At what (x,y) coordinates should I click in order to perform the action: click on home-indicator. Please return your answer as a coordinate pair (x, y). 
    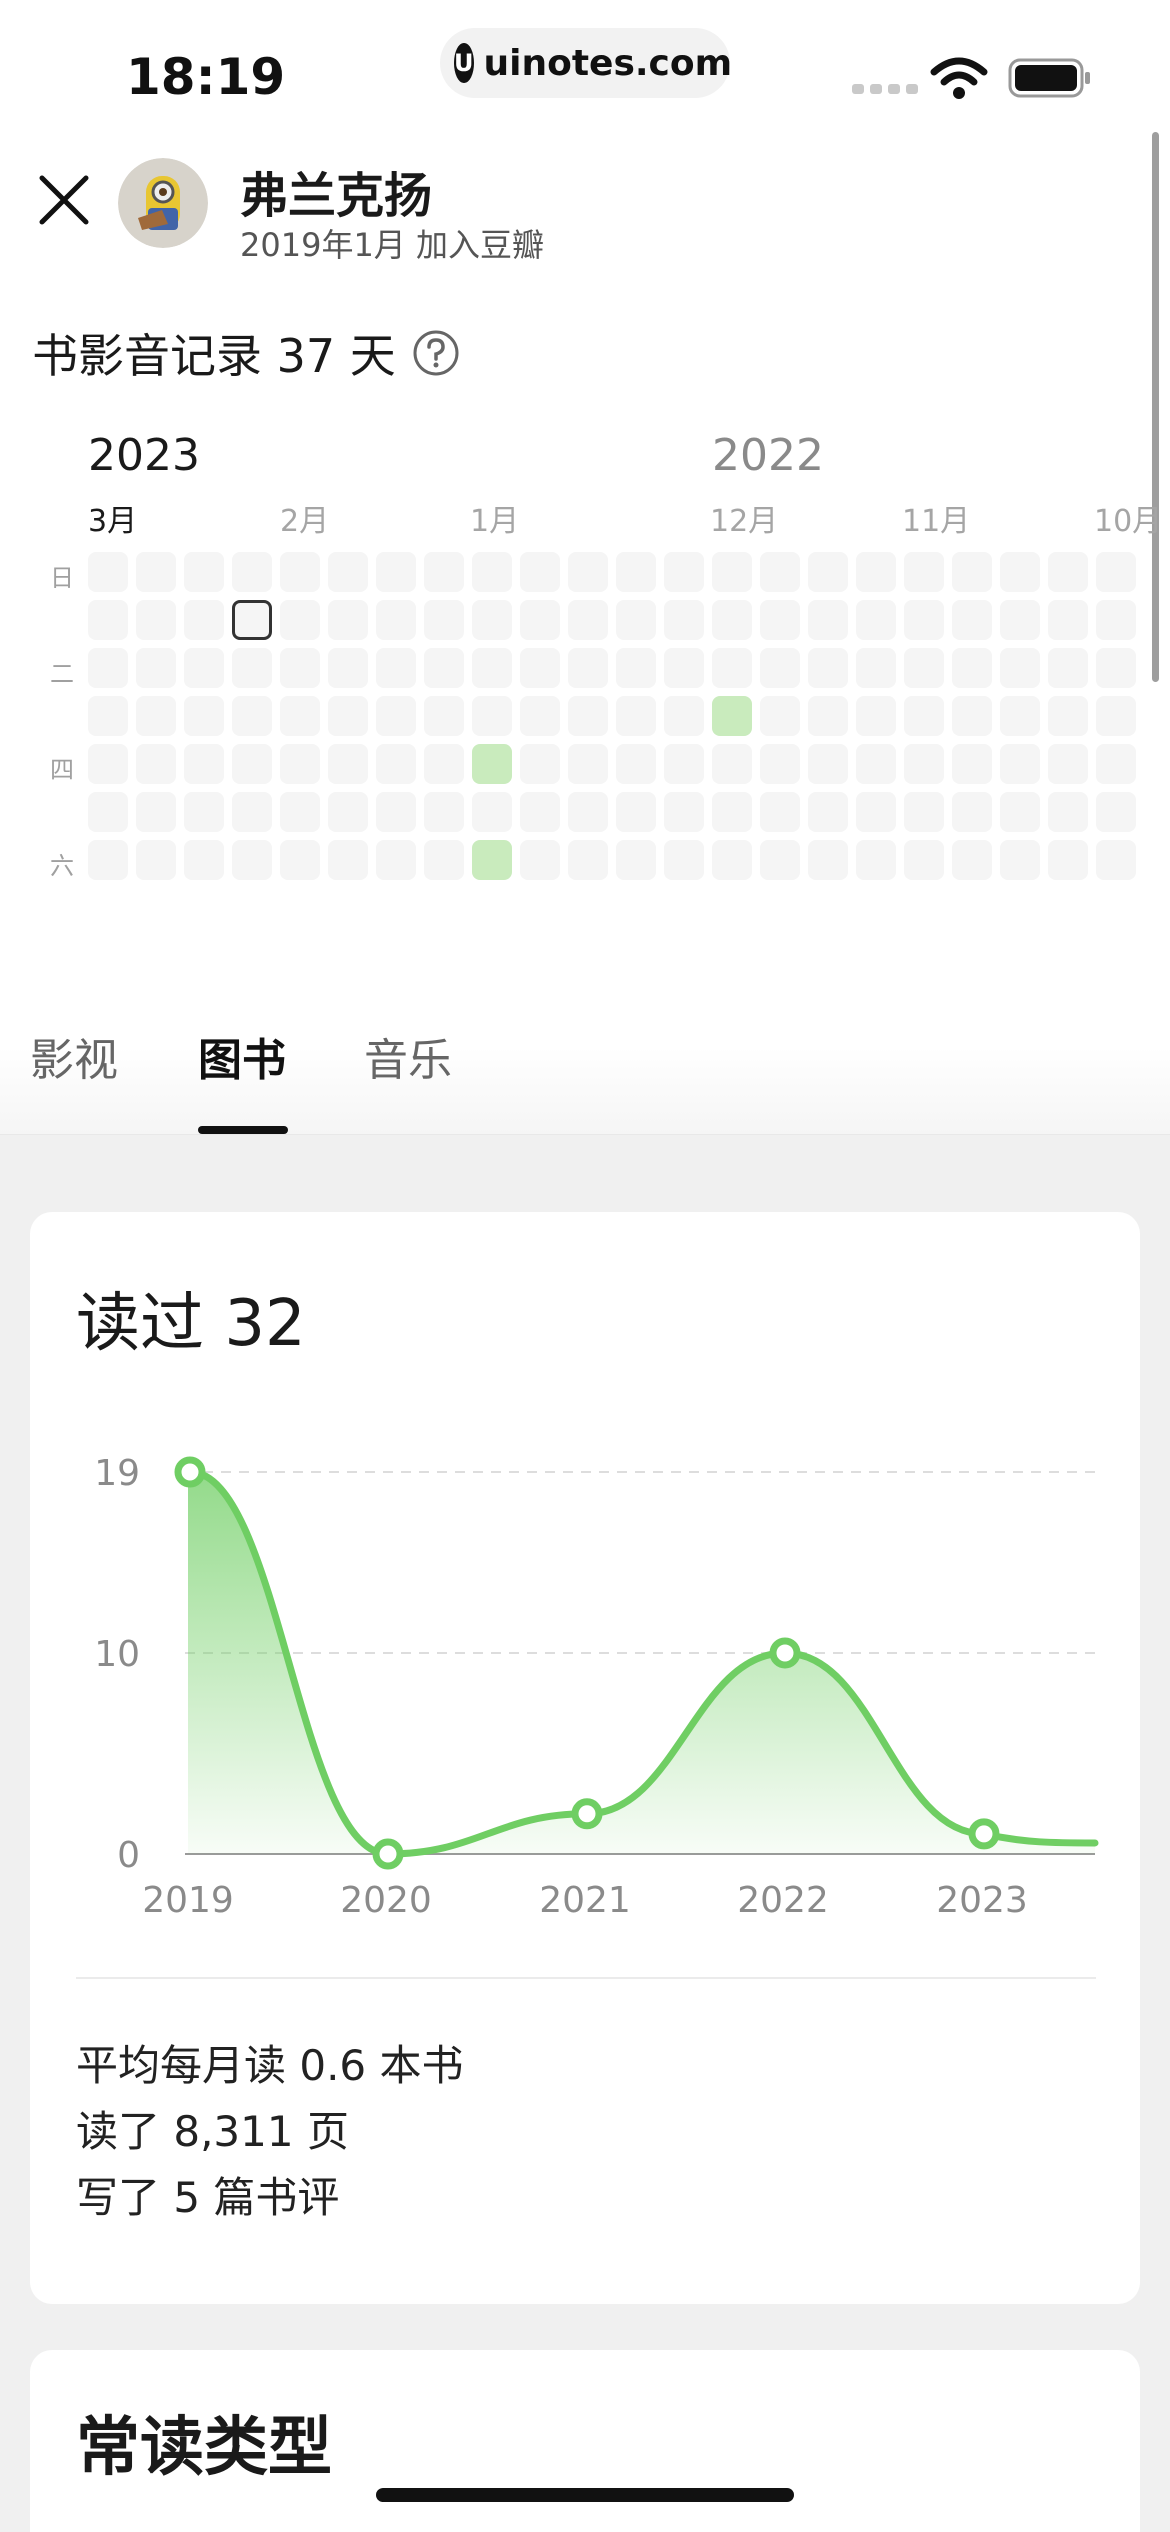
    Looking at the image, I should click on (585, 2495).